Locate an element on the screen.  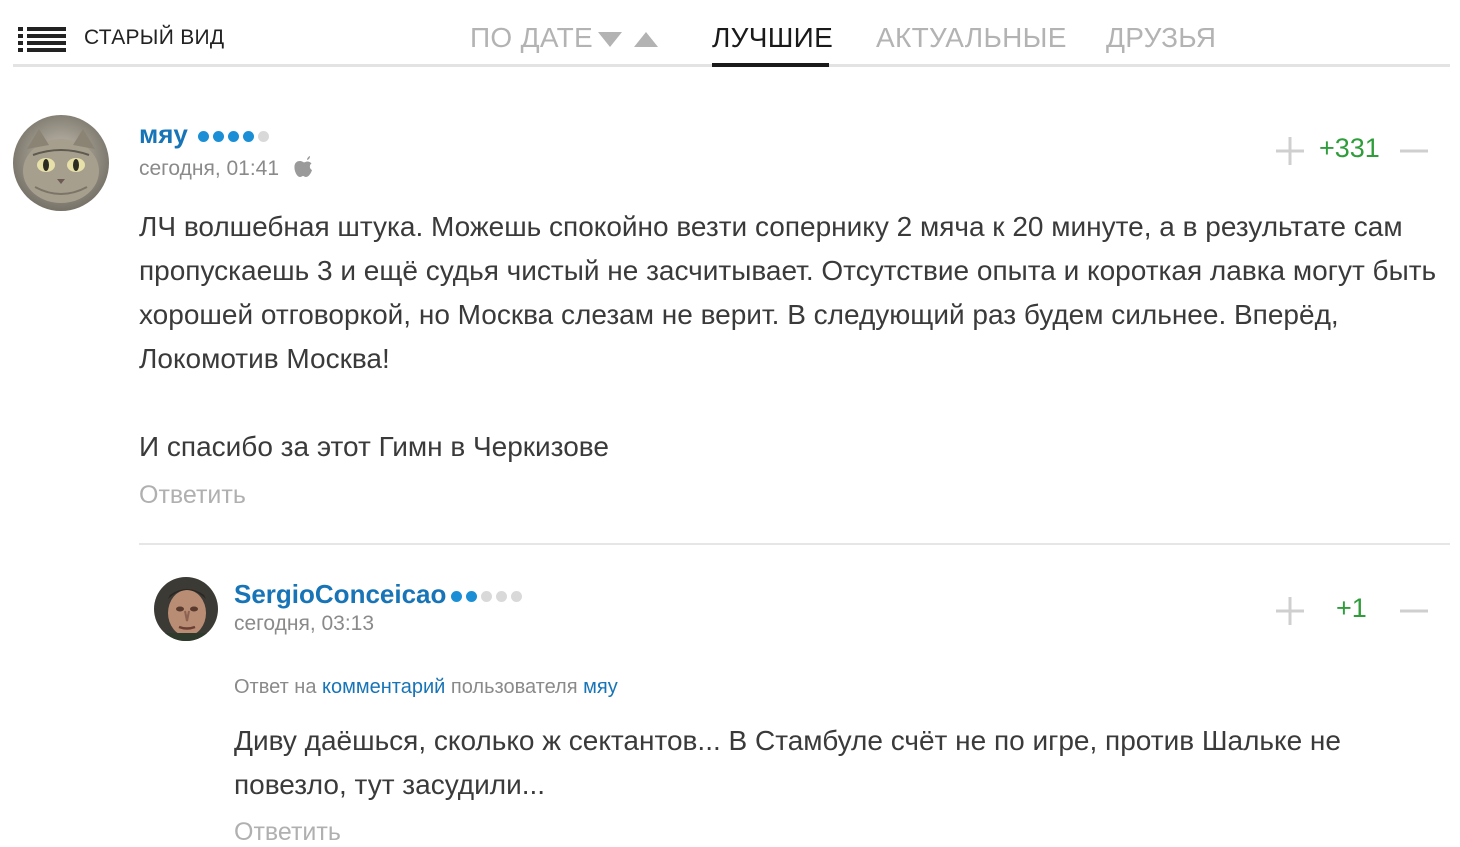
parent-comment-link: комментарий is located at coordinates (383, 687).